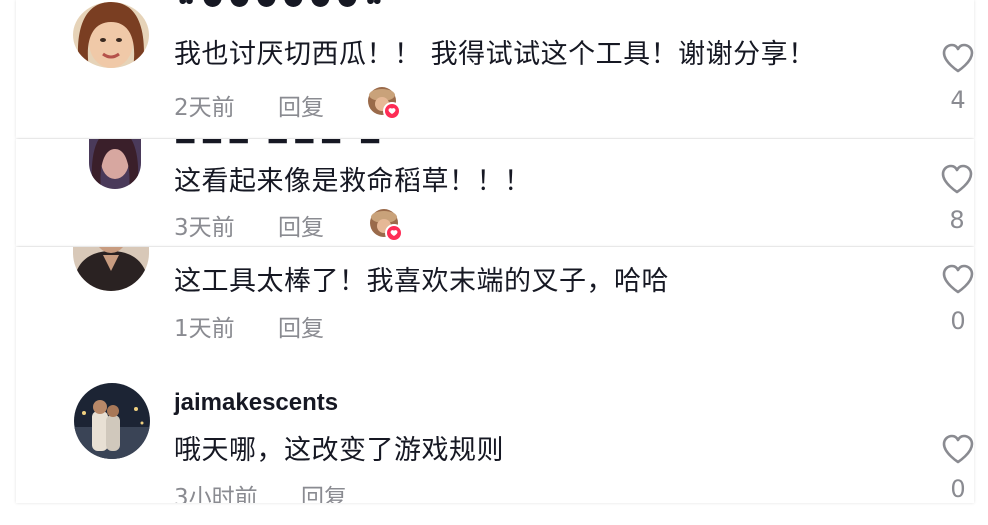 Image resolution: width=988 pixels, height=525 pixels. Describe the element at coordinates (204, 108) in the screenshot. I see `comment-time: 2天前` at that location.